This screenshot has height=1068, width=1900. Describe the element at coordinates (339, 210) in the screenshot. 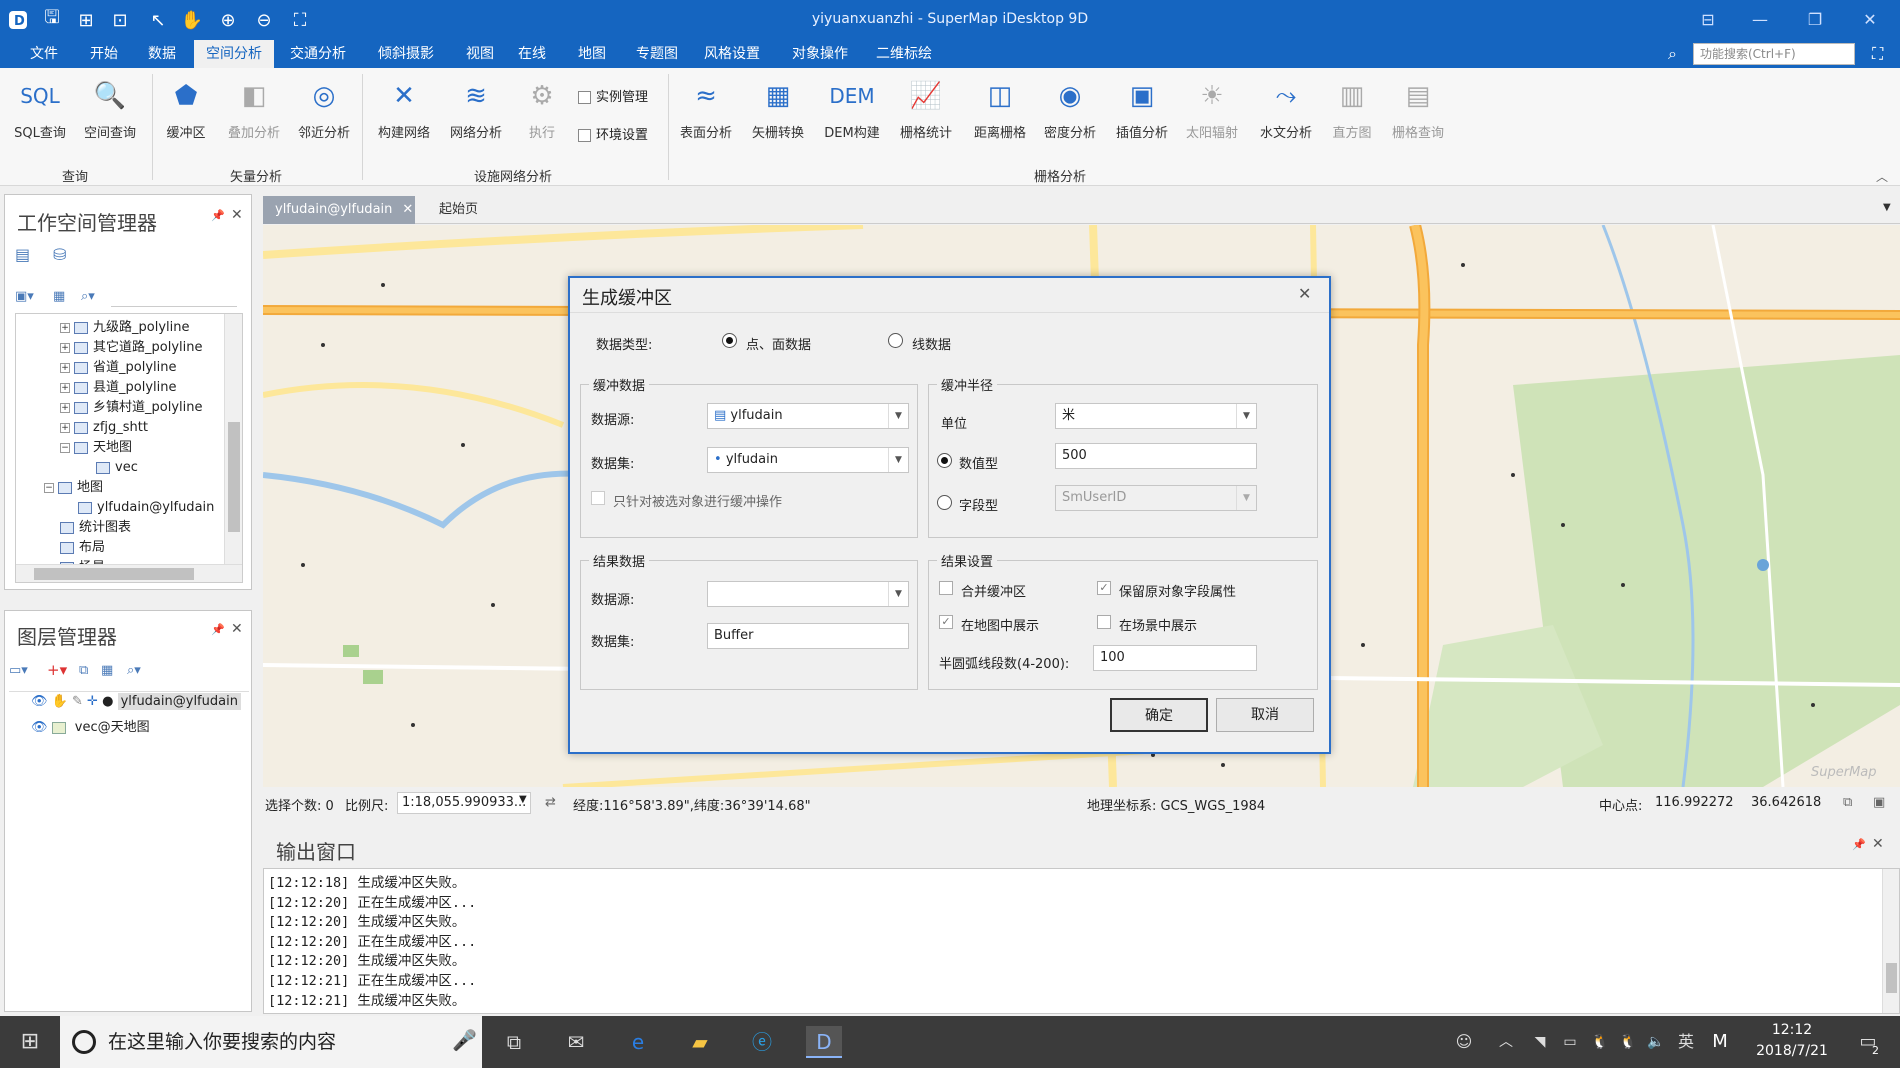

I see `tab-map: ylfudain@ylfudain ✕` at that location.